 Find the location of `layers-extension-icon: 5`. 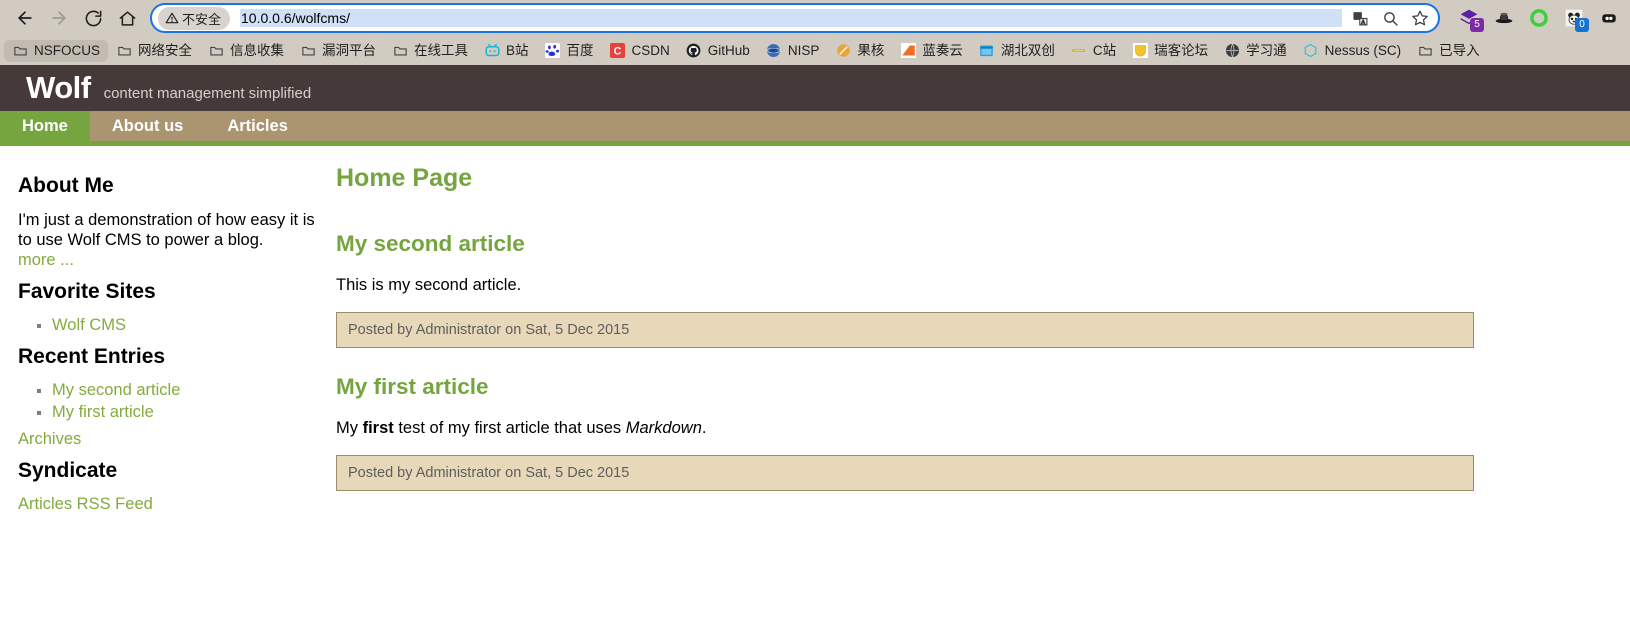

layers-extension-icon: 5 is located at coordinates (1471, 19).